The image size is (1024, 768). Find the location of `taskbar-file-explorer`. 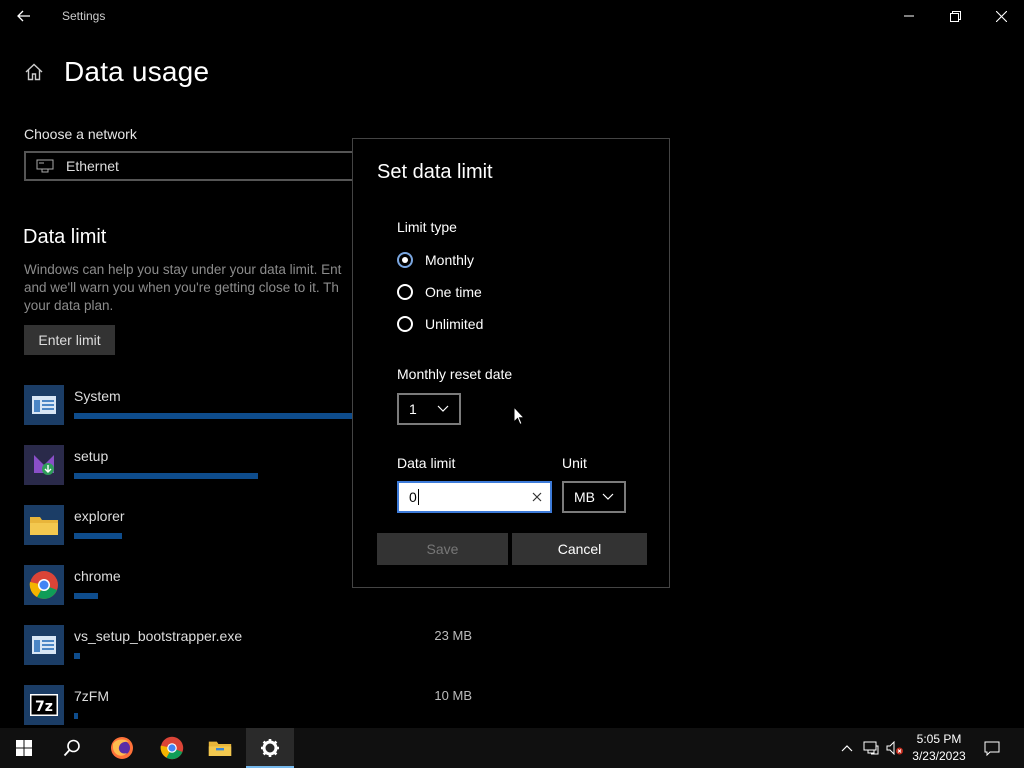

taskbar-file-explorer is located at coordinates (220, 748).